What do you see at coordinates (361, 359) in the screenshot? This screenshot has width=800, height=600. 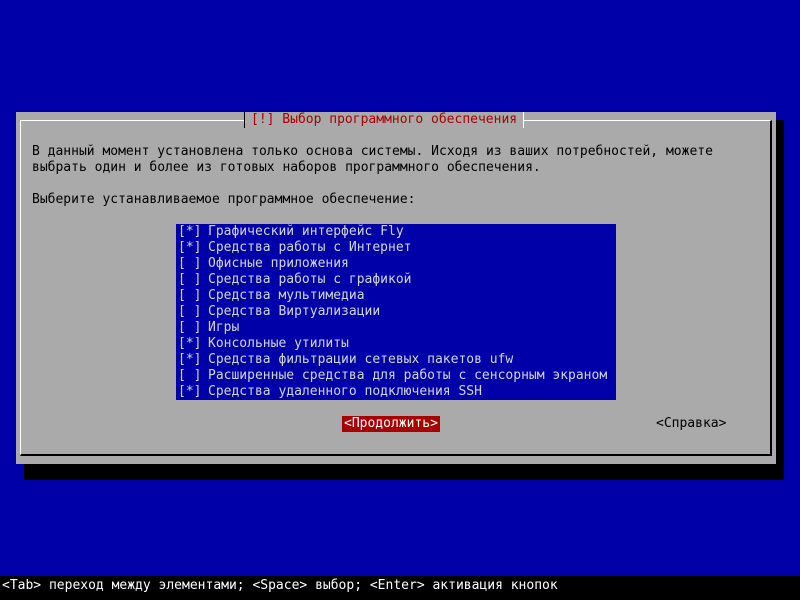 I see `checklist-item-label: Средства фильтрации сетевых пакетов ufw` at bounding box center [361, 359].